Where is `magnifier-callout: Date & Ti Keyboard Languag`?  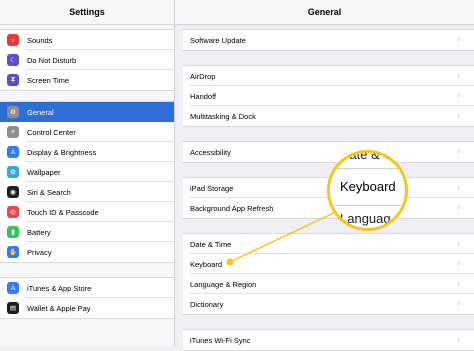
magnifier-callout: Date & Ti Keyboard Languag is located at coordinates (367, 190).